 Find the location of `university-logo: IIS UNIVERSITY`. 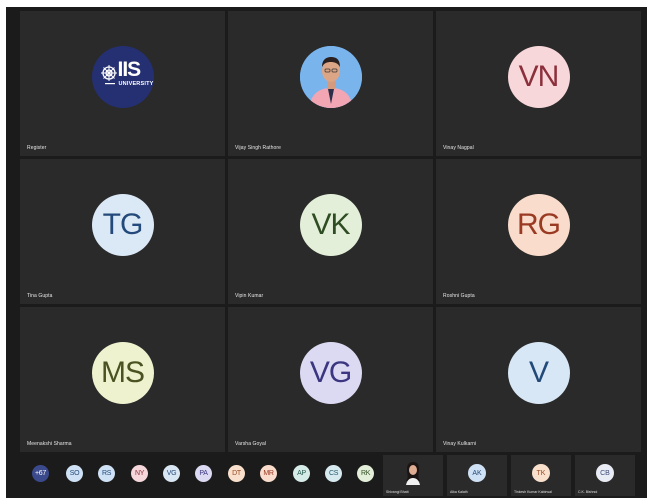

university-logo: IIS UNIVERSITY is located at coordinates (122, 76).